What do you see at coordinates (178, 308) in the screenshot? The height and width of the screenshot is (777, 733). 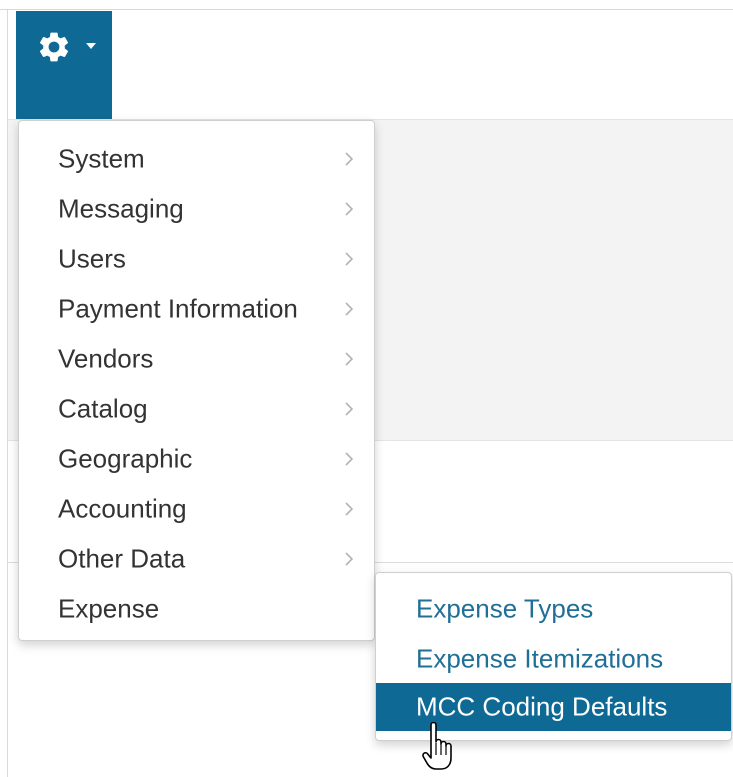 I see `menu-item-label: Payment Information` at bounding box center [178, 308].